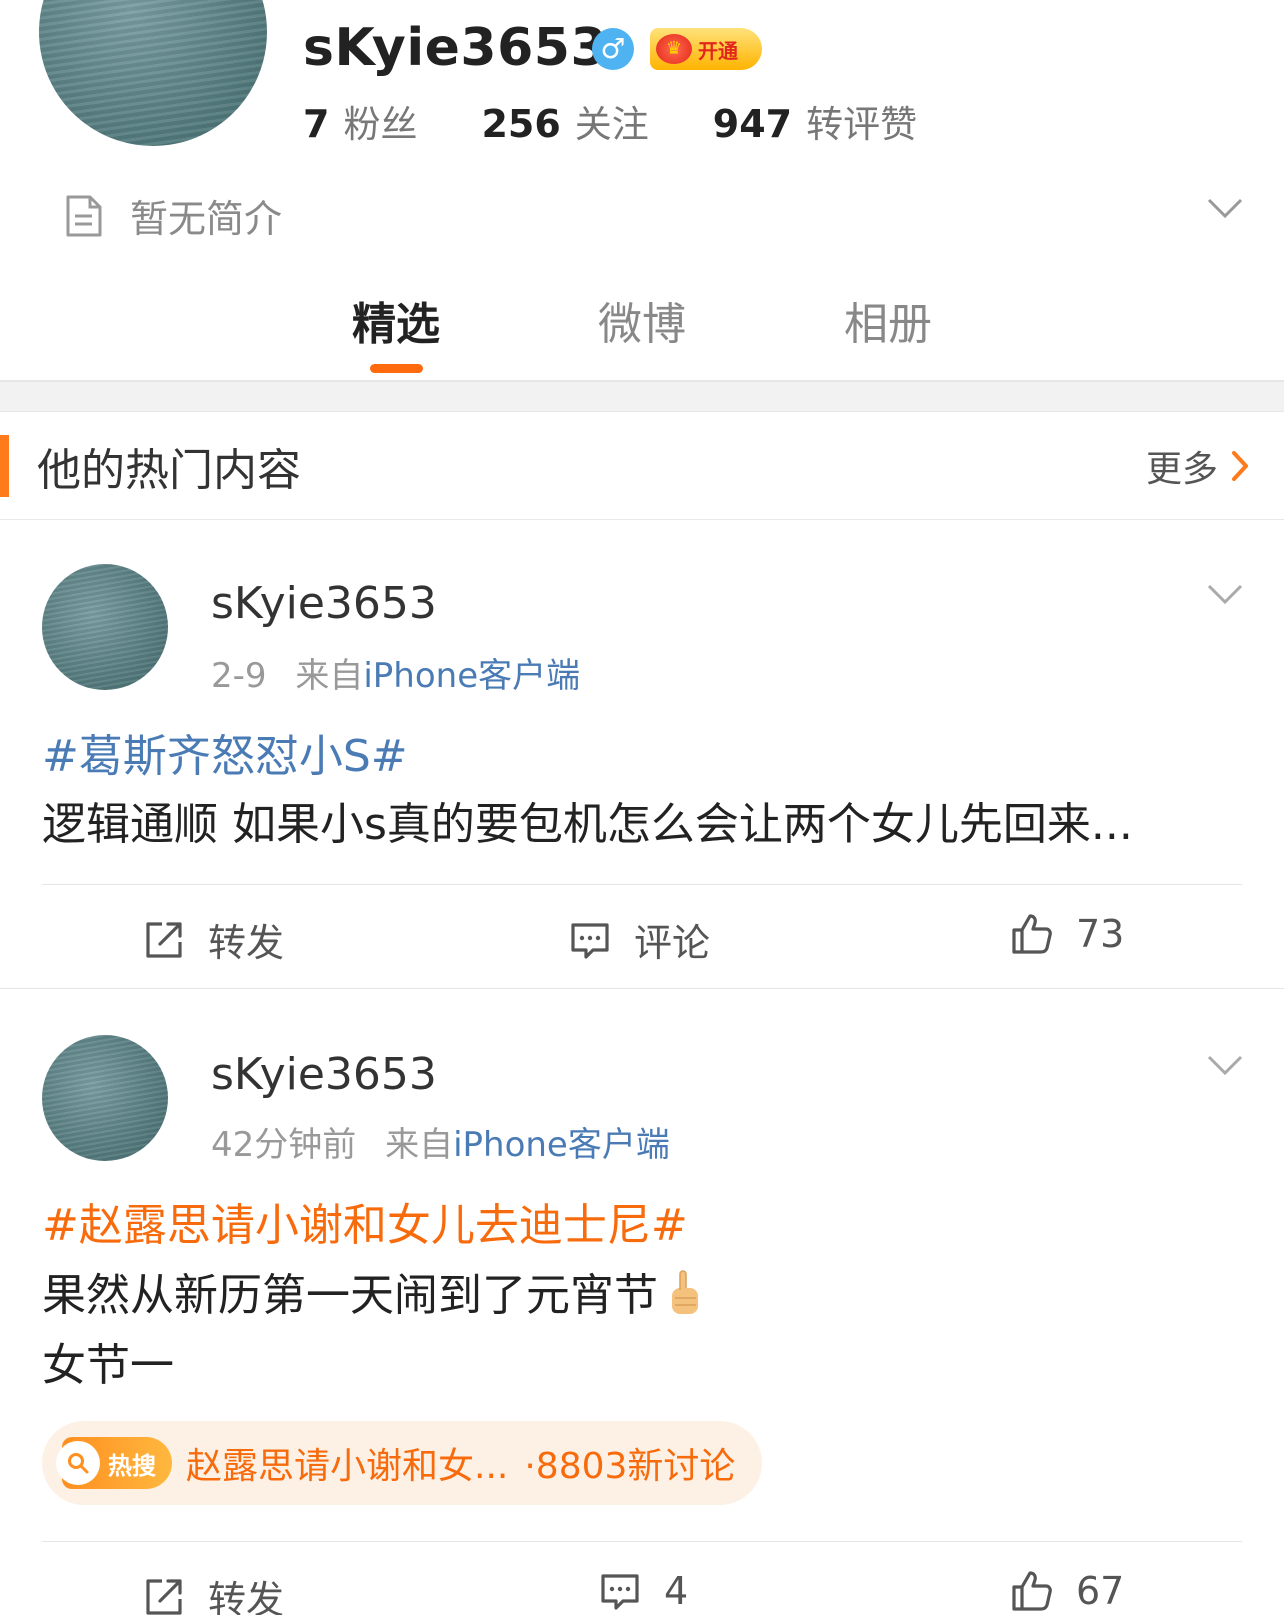 This screenshot has height=1615, width=1284. I want to click on post-text-line: 果然从新历第一天闹到了元宵节, so click(372, 1291).